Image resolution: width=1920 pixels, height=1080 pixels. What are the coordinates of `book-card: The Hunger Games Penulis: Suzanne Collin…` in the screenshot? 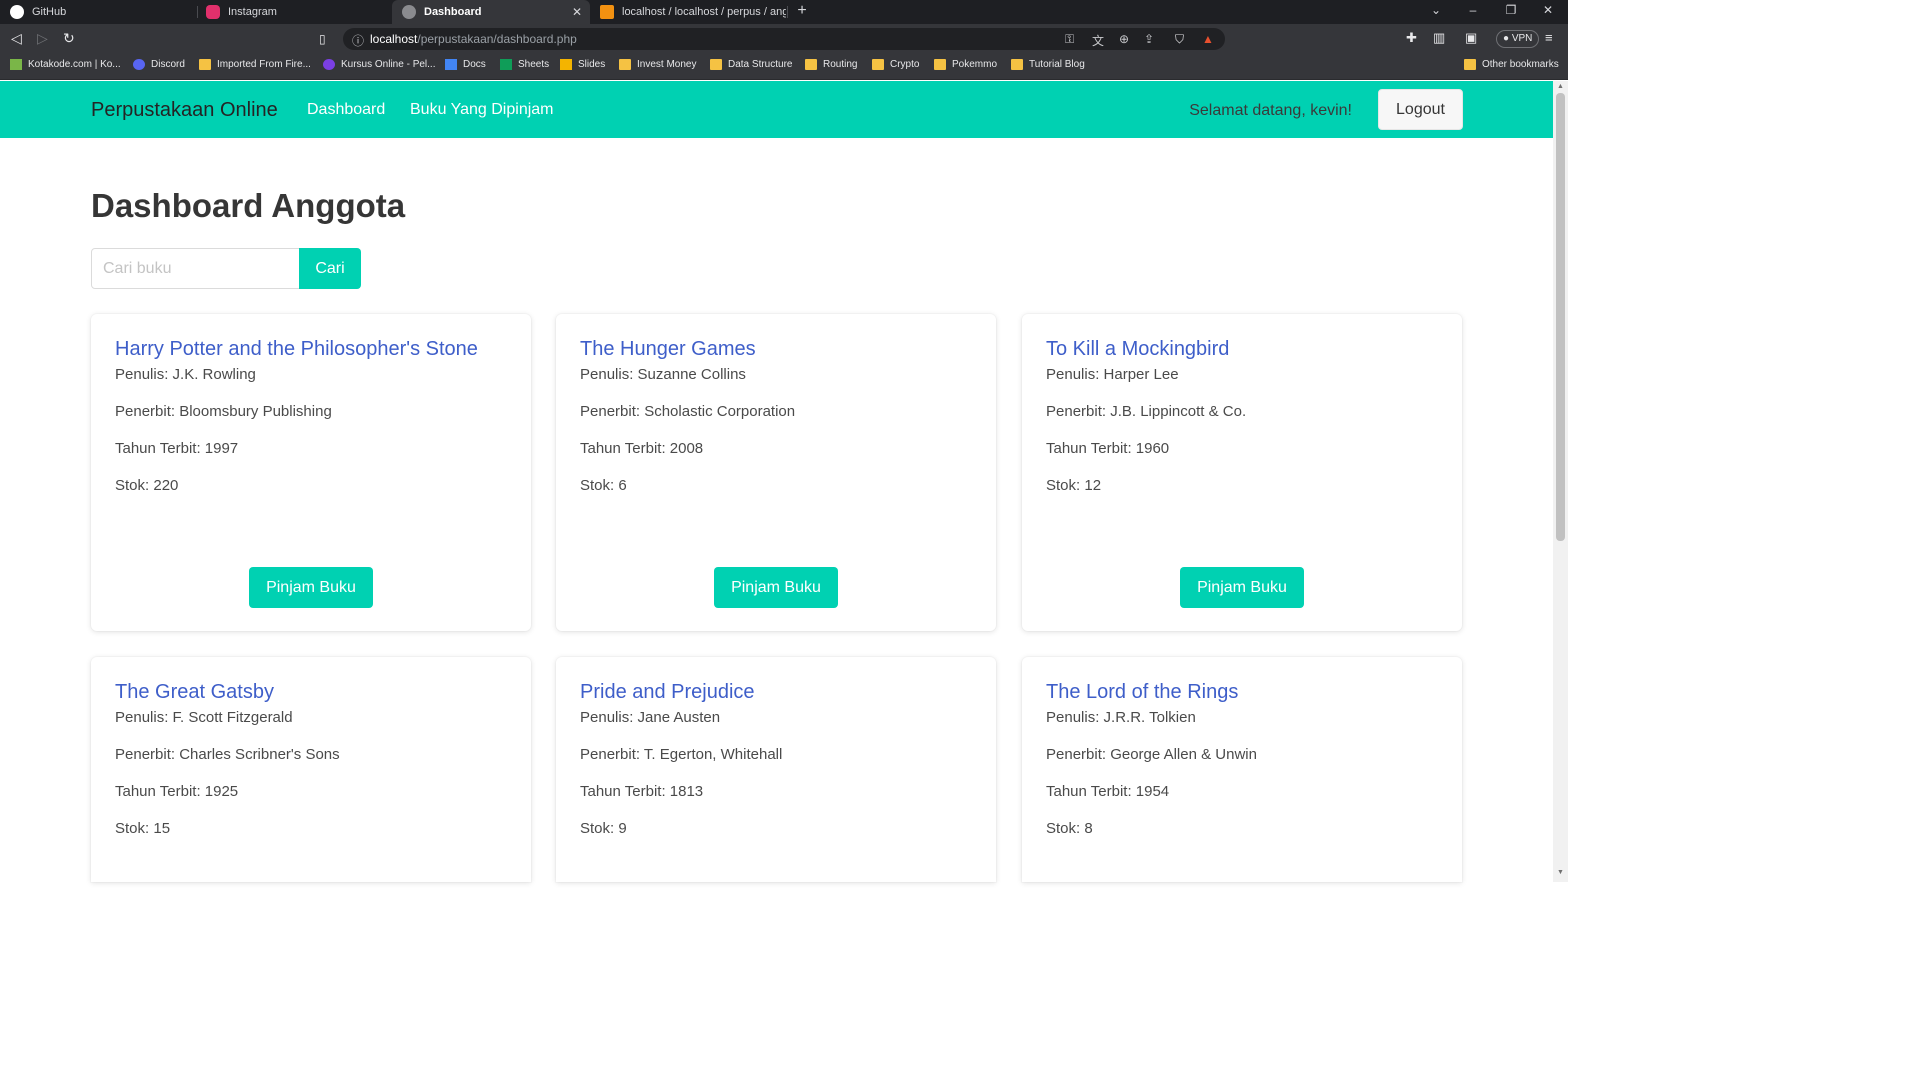 It's located at (776, 472).